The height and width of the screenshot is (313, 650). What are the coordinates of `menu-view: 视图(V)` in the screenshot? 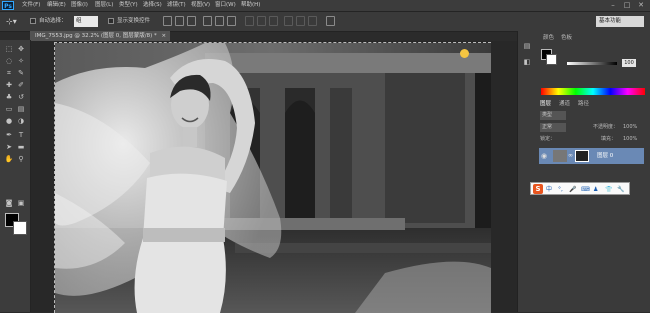 It's located at (200, 5).